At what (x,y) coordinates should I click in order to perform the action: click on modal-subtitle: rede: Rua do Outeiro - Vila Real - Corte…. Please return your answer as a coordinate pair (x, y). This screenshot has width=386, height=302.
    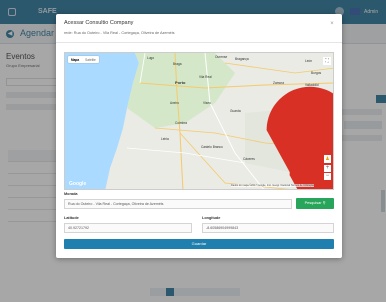
    Looking at the image, I should click on (119, 33).